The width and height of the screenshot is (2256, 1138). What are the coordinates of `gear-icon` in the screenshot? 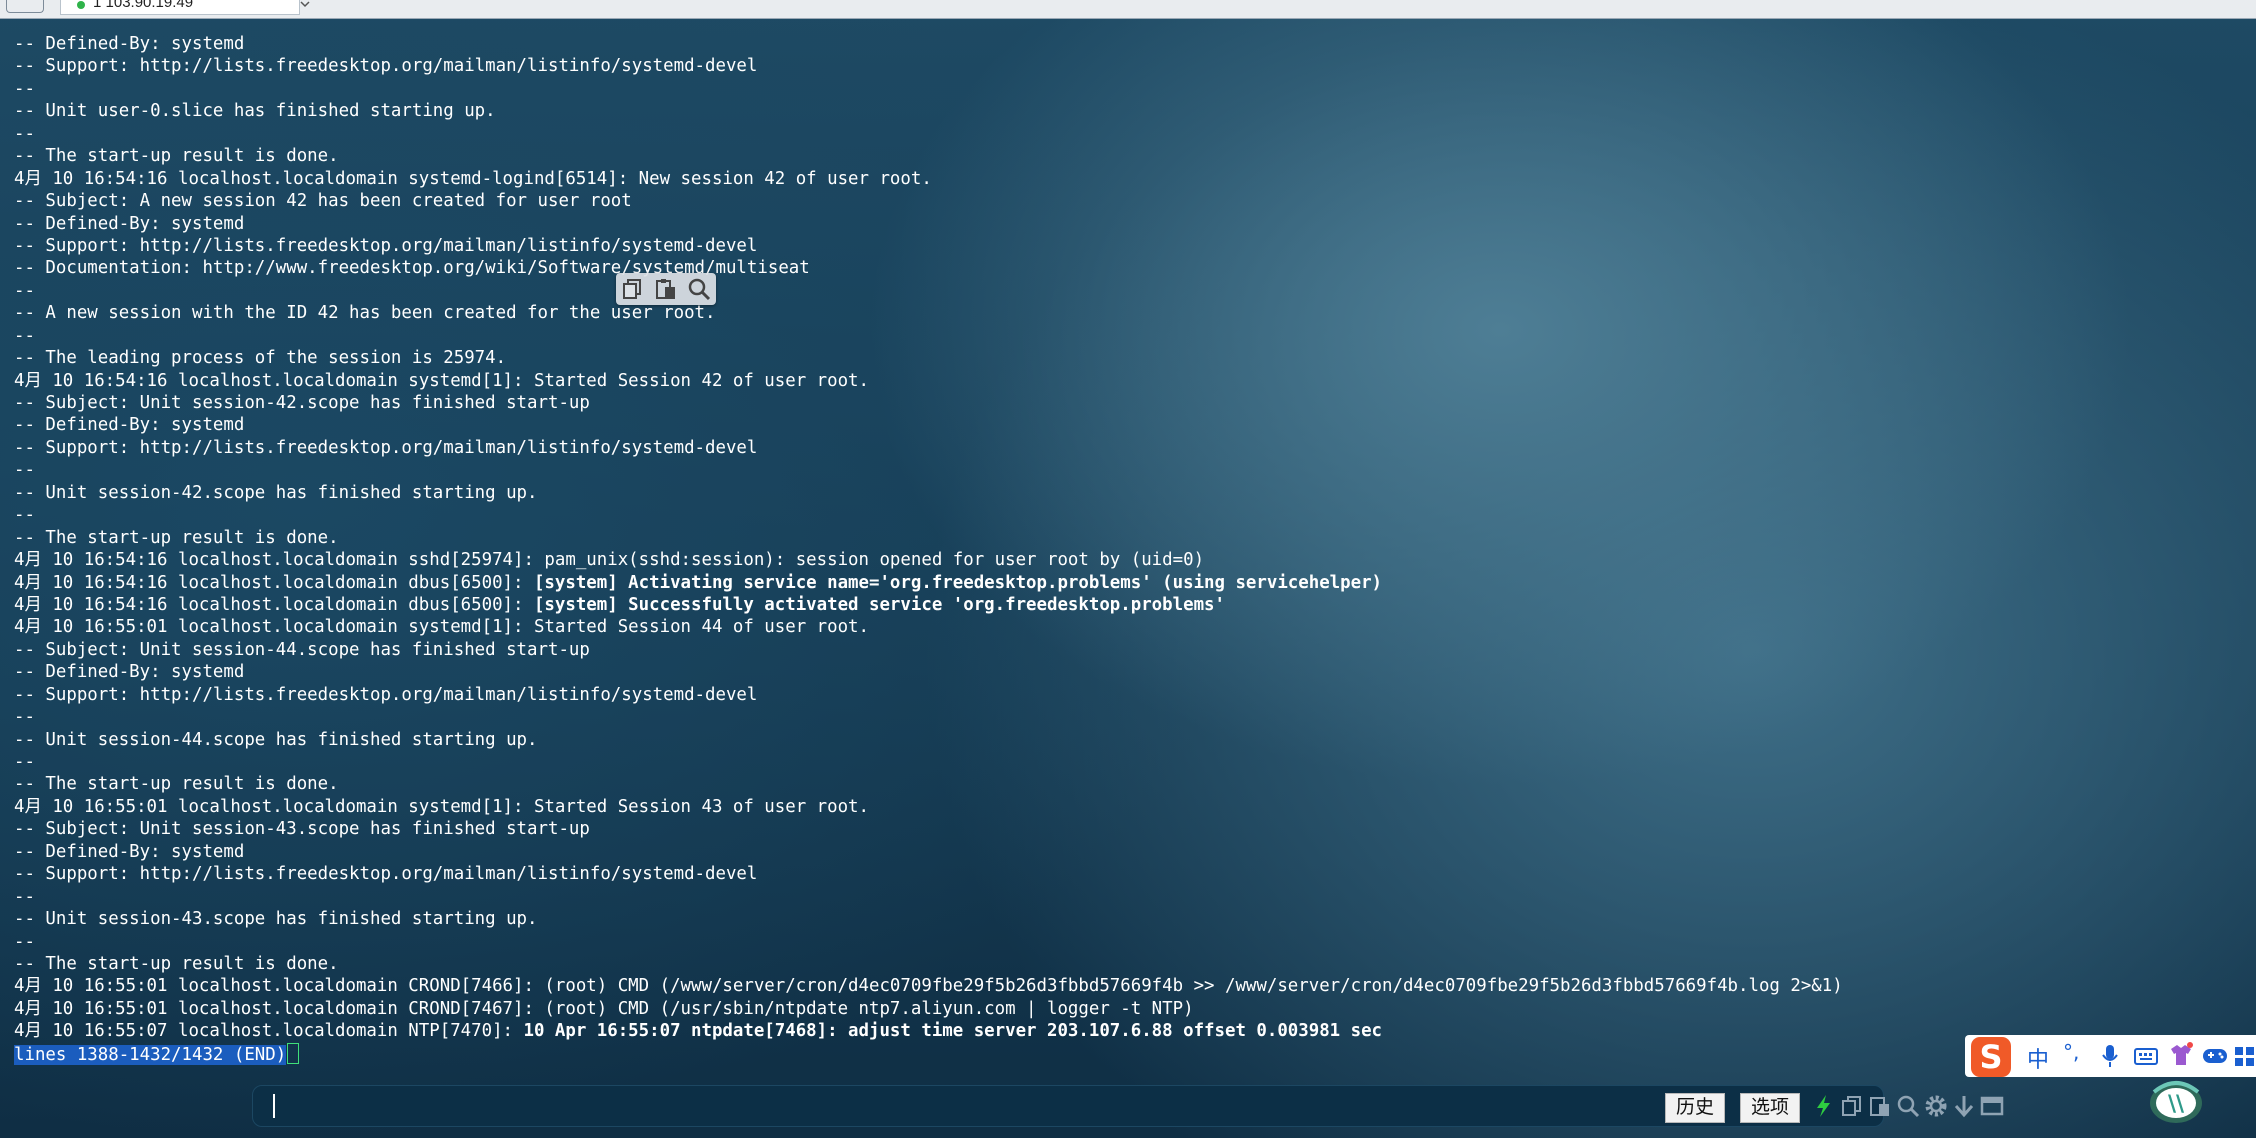 It's located at (1936, 1106).